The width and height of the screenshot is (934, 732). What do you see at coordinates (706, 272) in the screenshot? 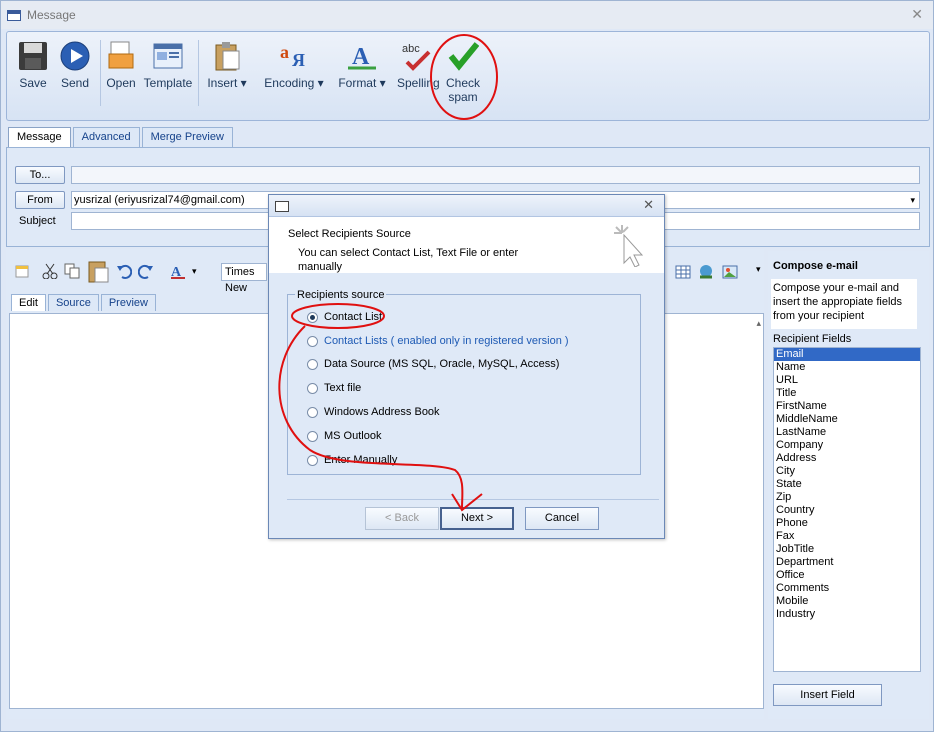
I see `link-icon` at bounding box center [706, 272].